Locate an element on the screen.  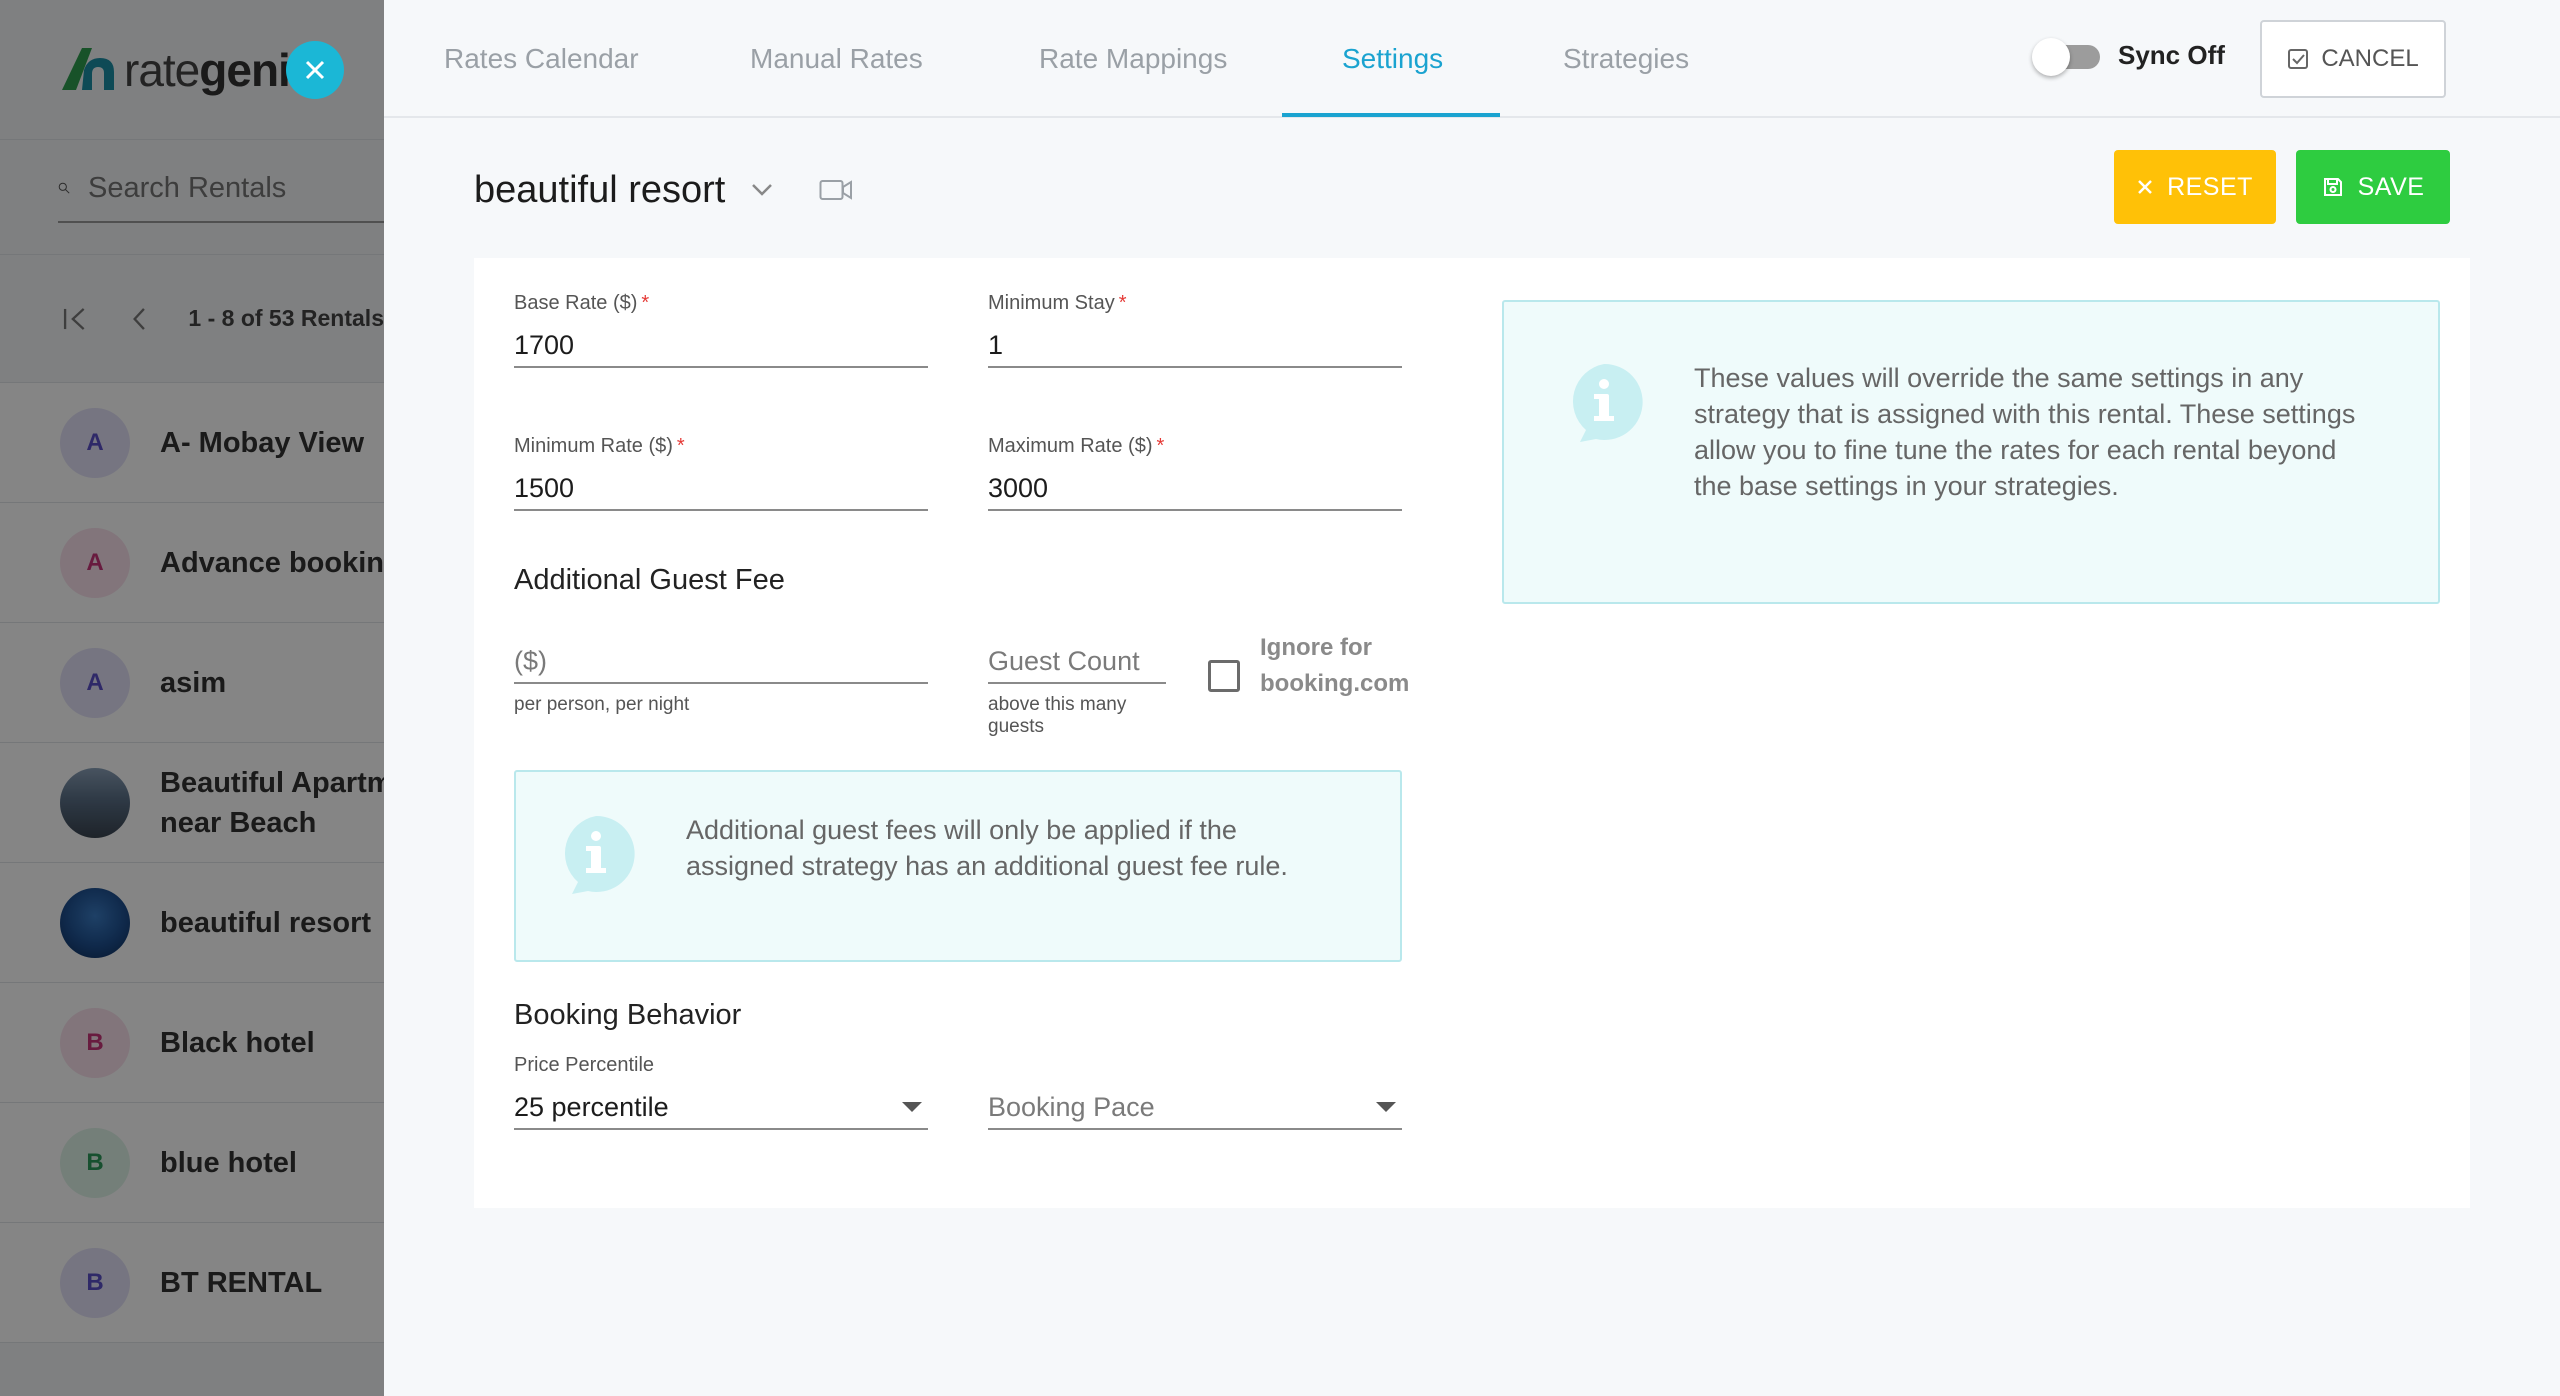
additional-guest-fee-heading: Additional Guest Fee is located at coordinates (649, 580).